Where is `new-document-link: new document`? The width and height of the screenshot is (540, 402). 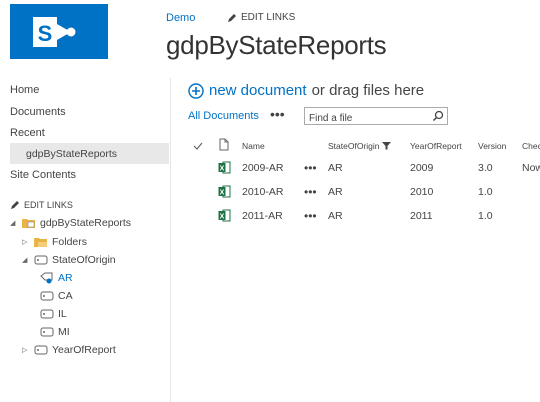 new-document-link: new document is located at coordinates (258, 90).